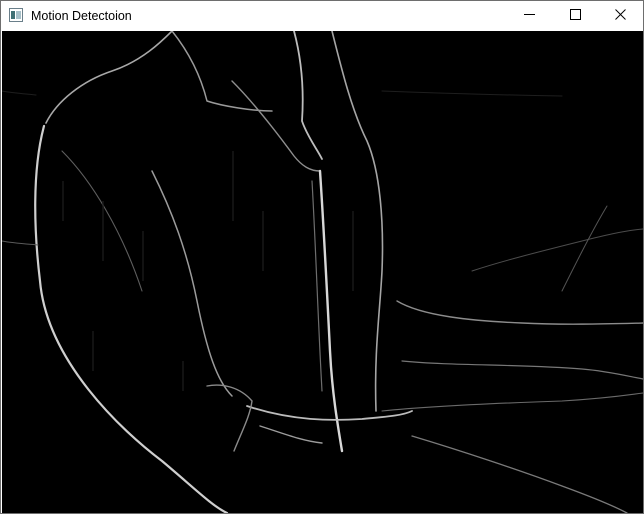 This screenshot has width=644, height=514. I want to click on close-button, so click(620, 16).